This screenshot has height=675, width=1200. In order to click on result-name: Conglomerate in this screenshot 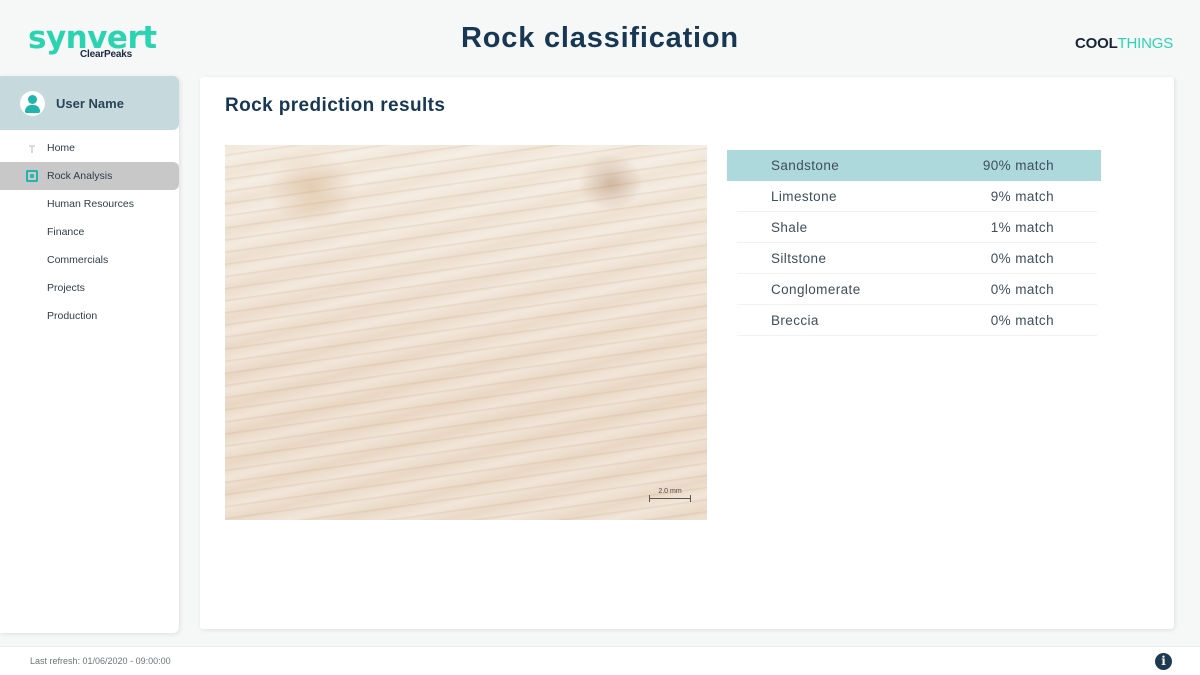, I will do `click(816, 289)`.